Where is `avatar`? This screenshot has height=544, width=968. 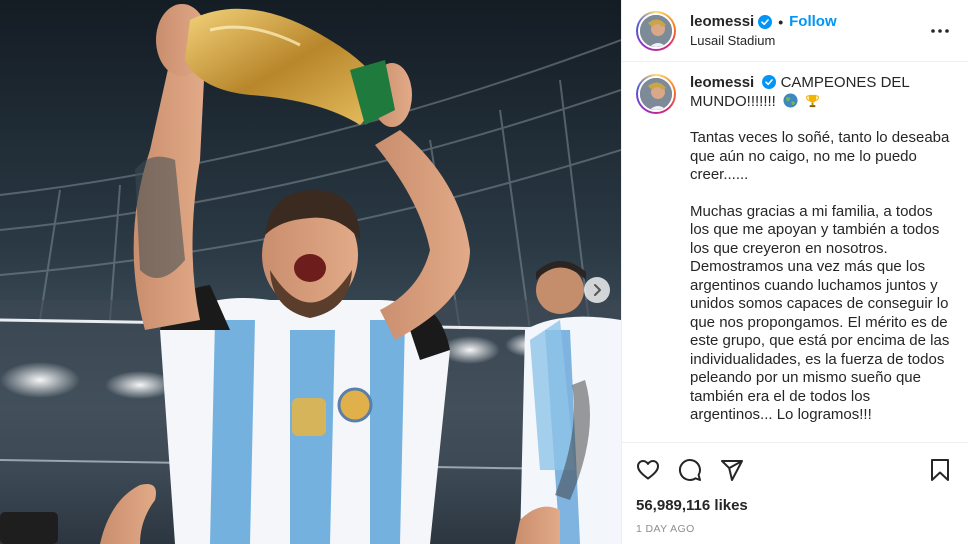
avatar is located at coordinates (656, 30).